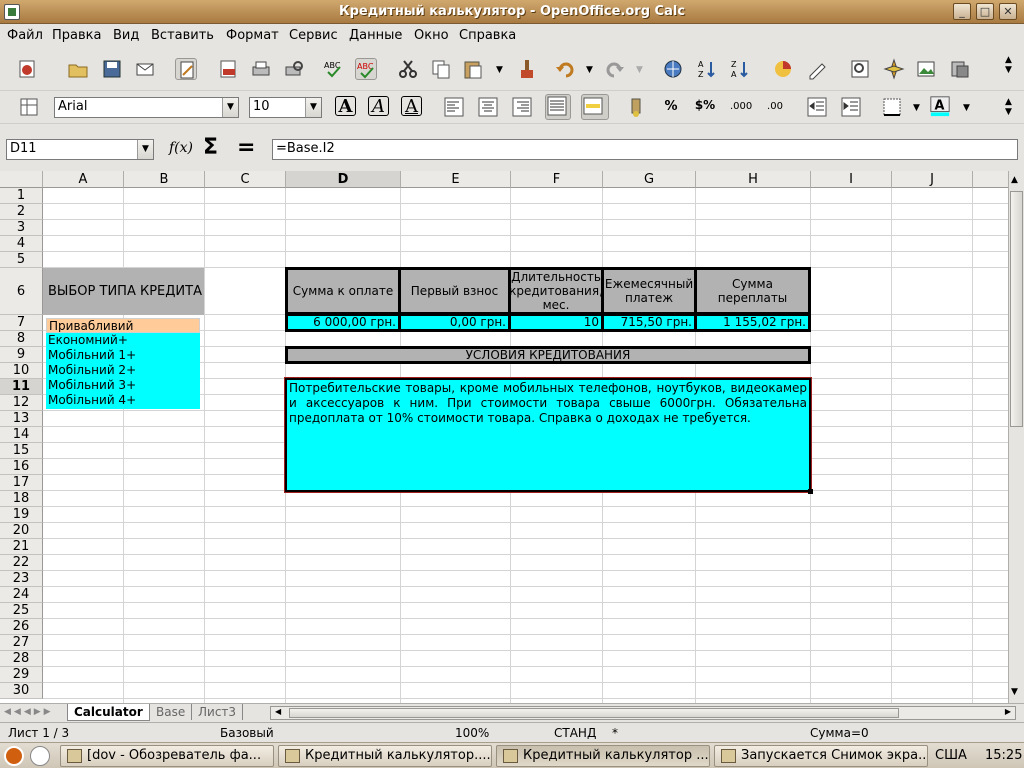  I want to click on minimize-button: _, so click(962, 11).